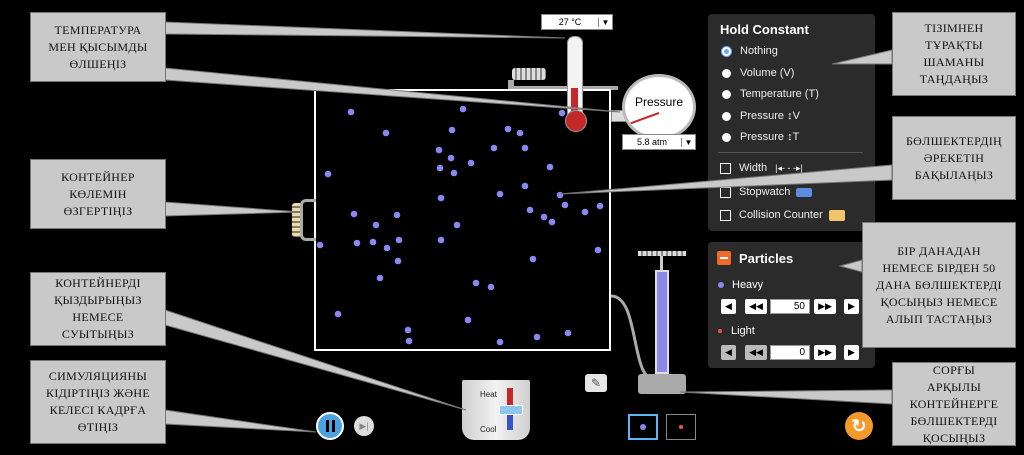 The width and height of the screenshot is (1024, 455). I want to click on callout-heat: Контейнерді қыздырыңыз немесе суытыңыз, so click(98, 309).